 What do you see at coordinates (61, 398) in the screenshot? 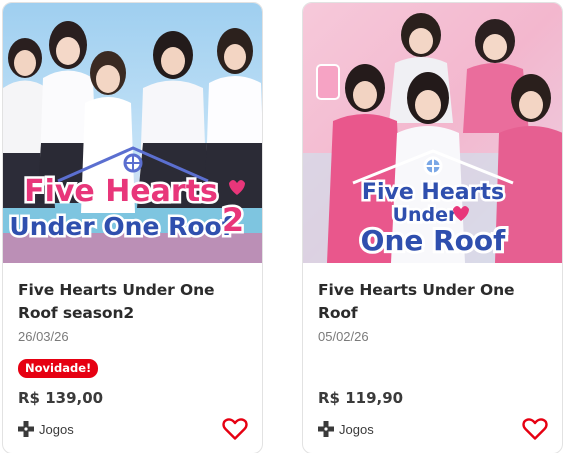
I see `product-price: R$ 139,00` at bounding box center [61, 398].